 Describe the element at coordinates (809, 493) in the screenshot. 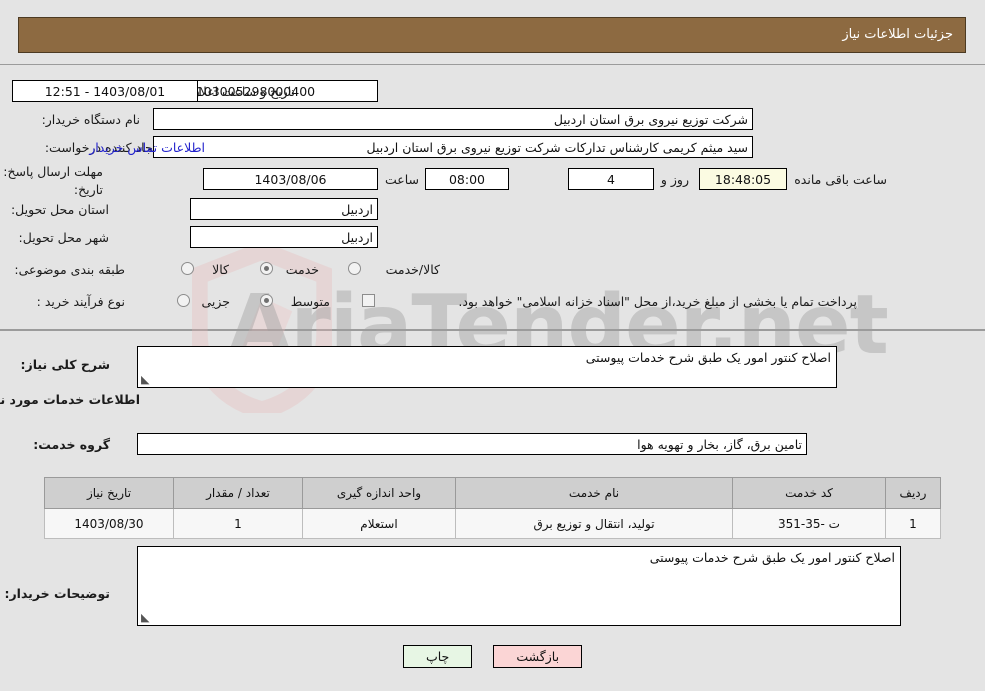

I see `col-code: کد خدمت` at that location.